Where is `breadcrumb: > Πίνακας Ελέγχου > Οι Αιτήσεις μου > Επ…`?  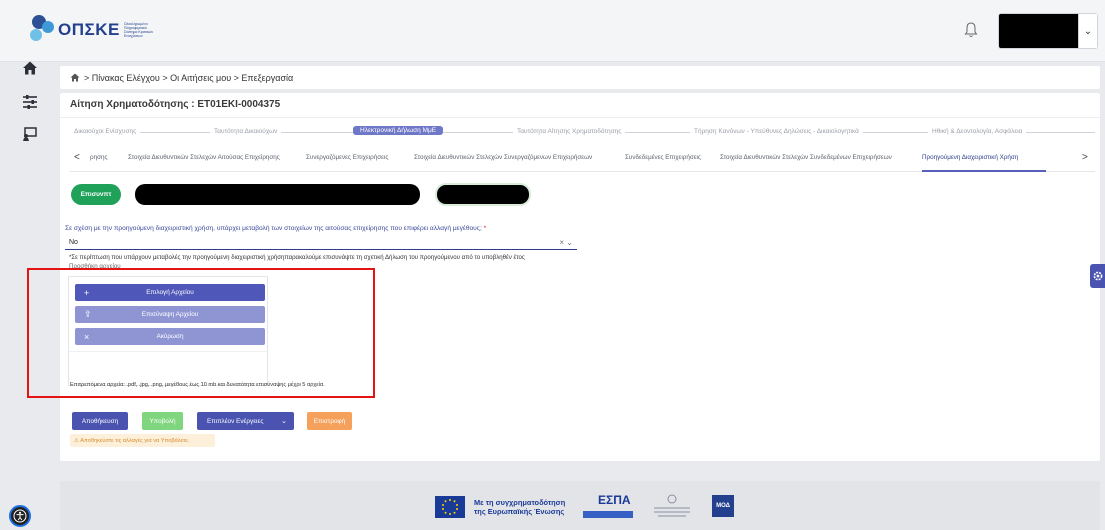 breadcrumb: > Πίνακας Ελέγχου > Οι Αιτήσεις μου > Επ… is located at coordinates (580, 77).